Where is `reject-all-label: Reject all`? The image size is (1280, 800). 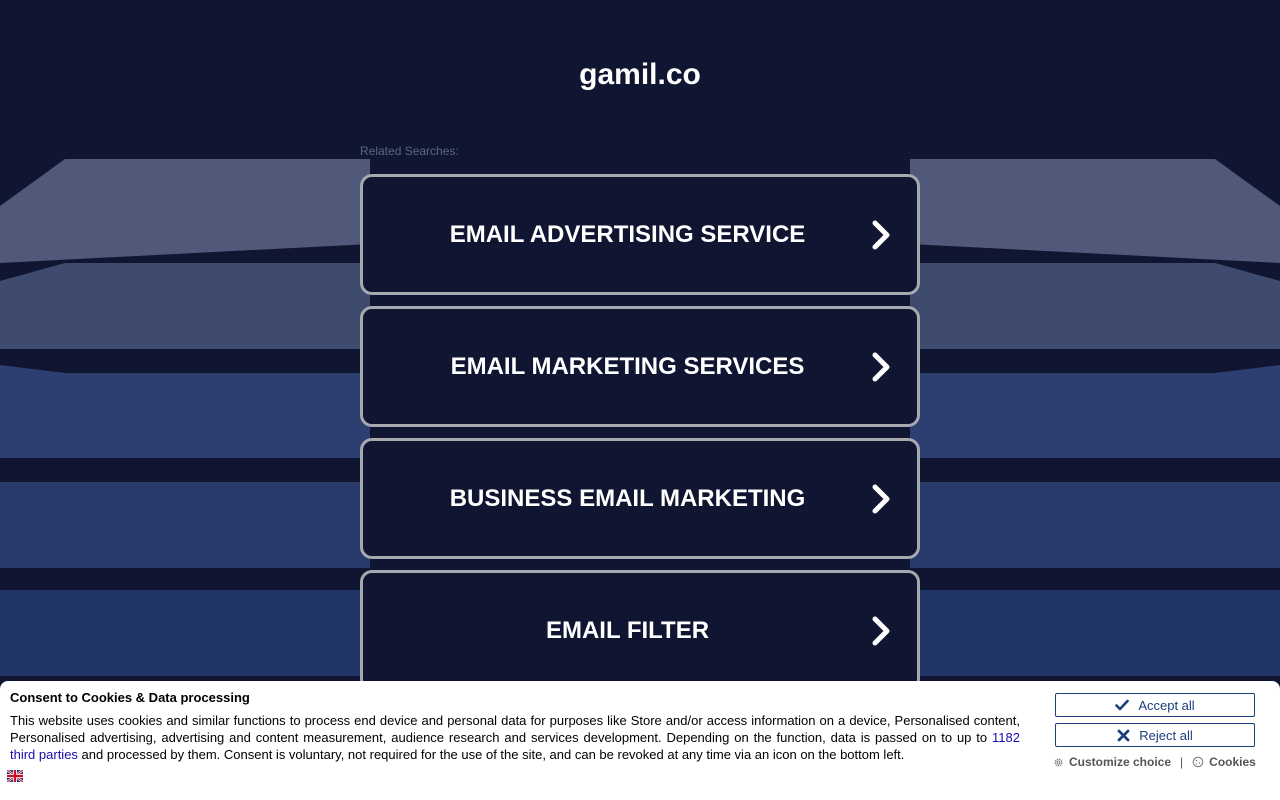
reject-all-label: Reject all is located at coordinates (1166, 735).